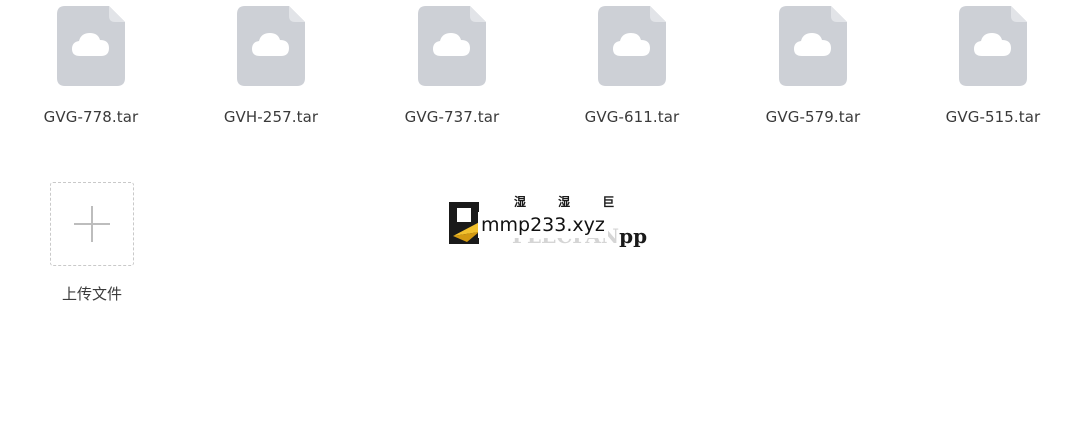 This screenshot has width=1080, height=447. Describe the element at coordinates (452, 117) in the screenshot. I see `file-name: GVG-737.tar` at that location.